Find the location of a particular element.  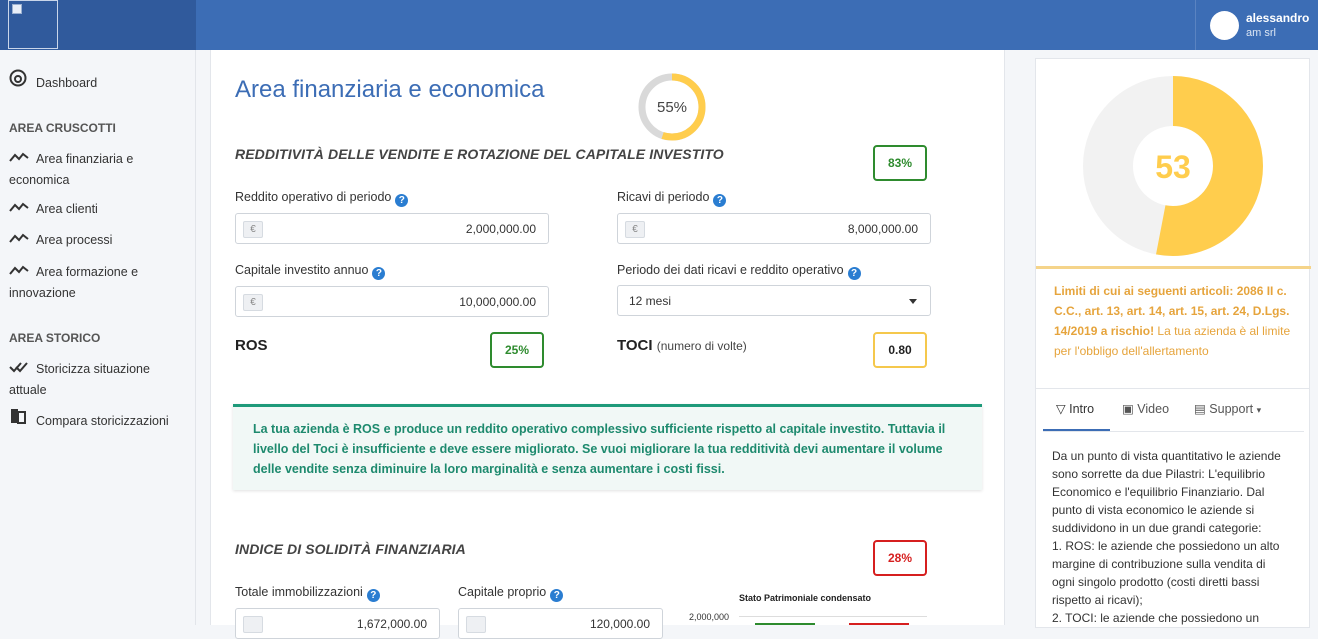

sidebar-item-label: Storicizza situazione is located at coordinates (93, 369).